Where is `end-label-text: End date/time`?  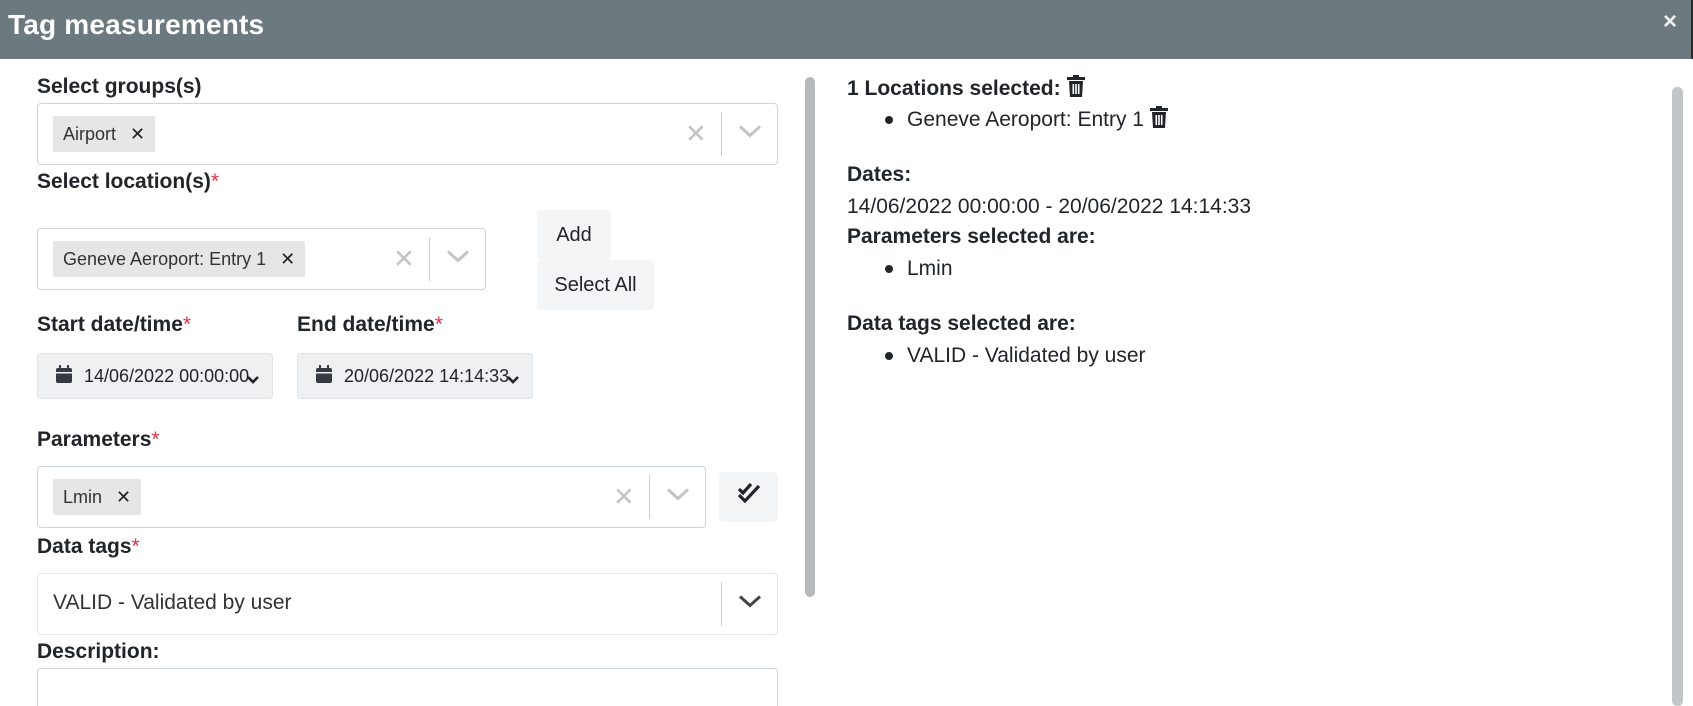 end-label-text: End date/time is located at coordinates (366, 324).